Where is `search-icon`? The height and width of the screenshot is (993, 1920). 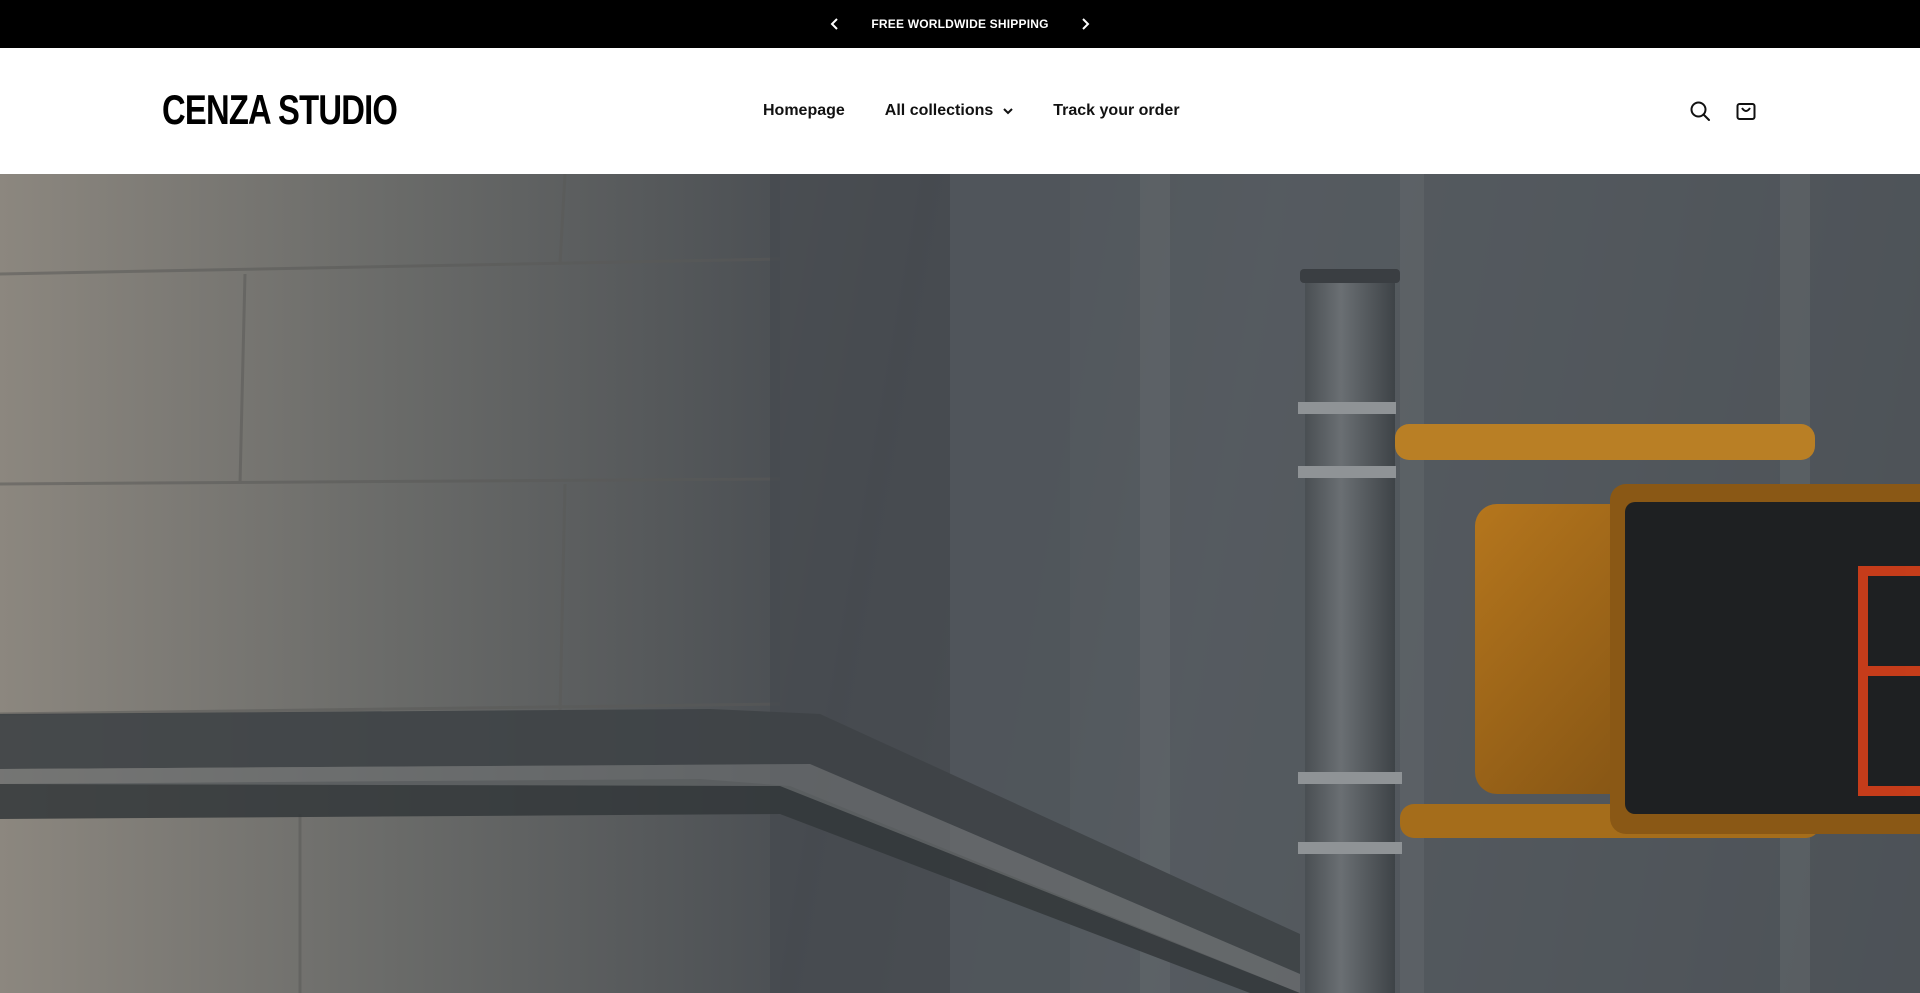 search-icon is located at coordinates (1700, 111).